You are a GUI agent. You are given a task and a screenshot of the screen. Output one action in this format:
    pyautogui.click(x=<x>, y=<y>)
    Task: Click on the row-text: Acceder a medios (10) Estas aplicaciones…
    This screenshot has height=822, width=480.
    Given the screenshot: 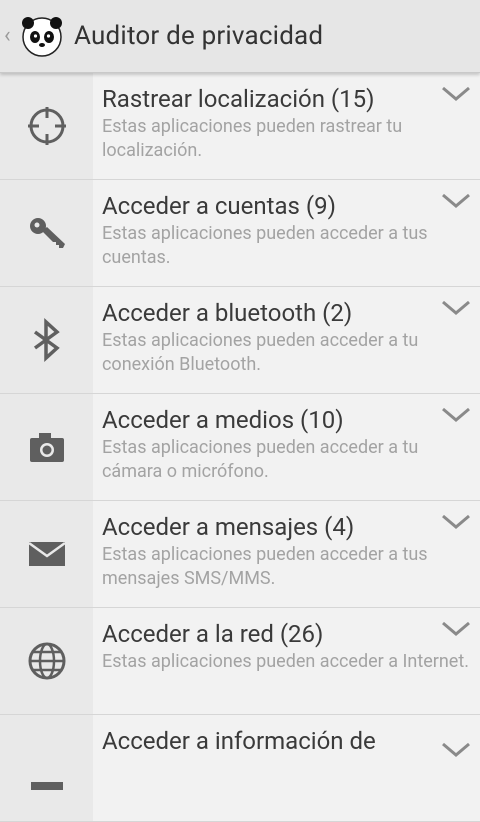 What is the action you would take?
    pyautogui.click(x=286, y=447)
    